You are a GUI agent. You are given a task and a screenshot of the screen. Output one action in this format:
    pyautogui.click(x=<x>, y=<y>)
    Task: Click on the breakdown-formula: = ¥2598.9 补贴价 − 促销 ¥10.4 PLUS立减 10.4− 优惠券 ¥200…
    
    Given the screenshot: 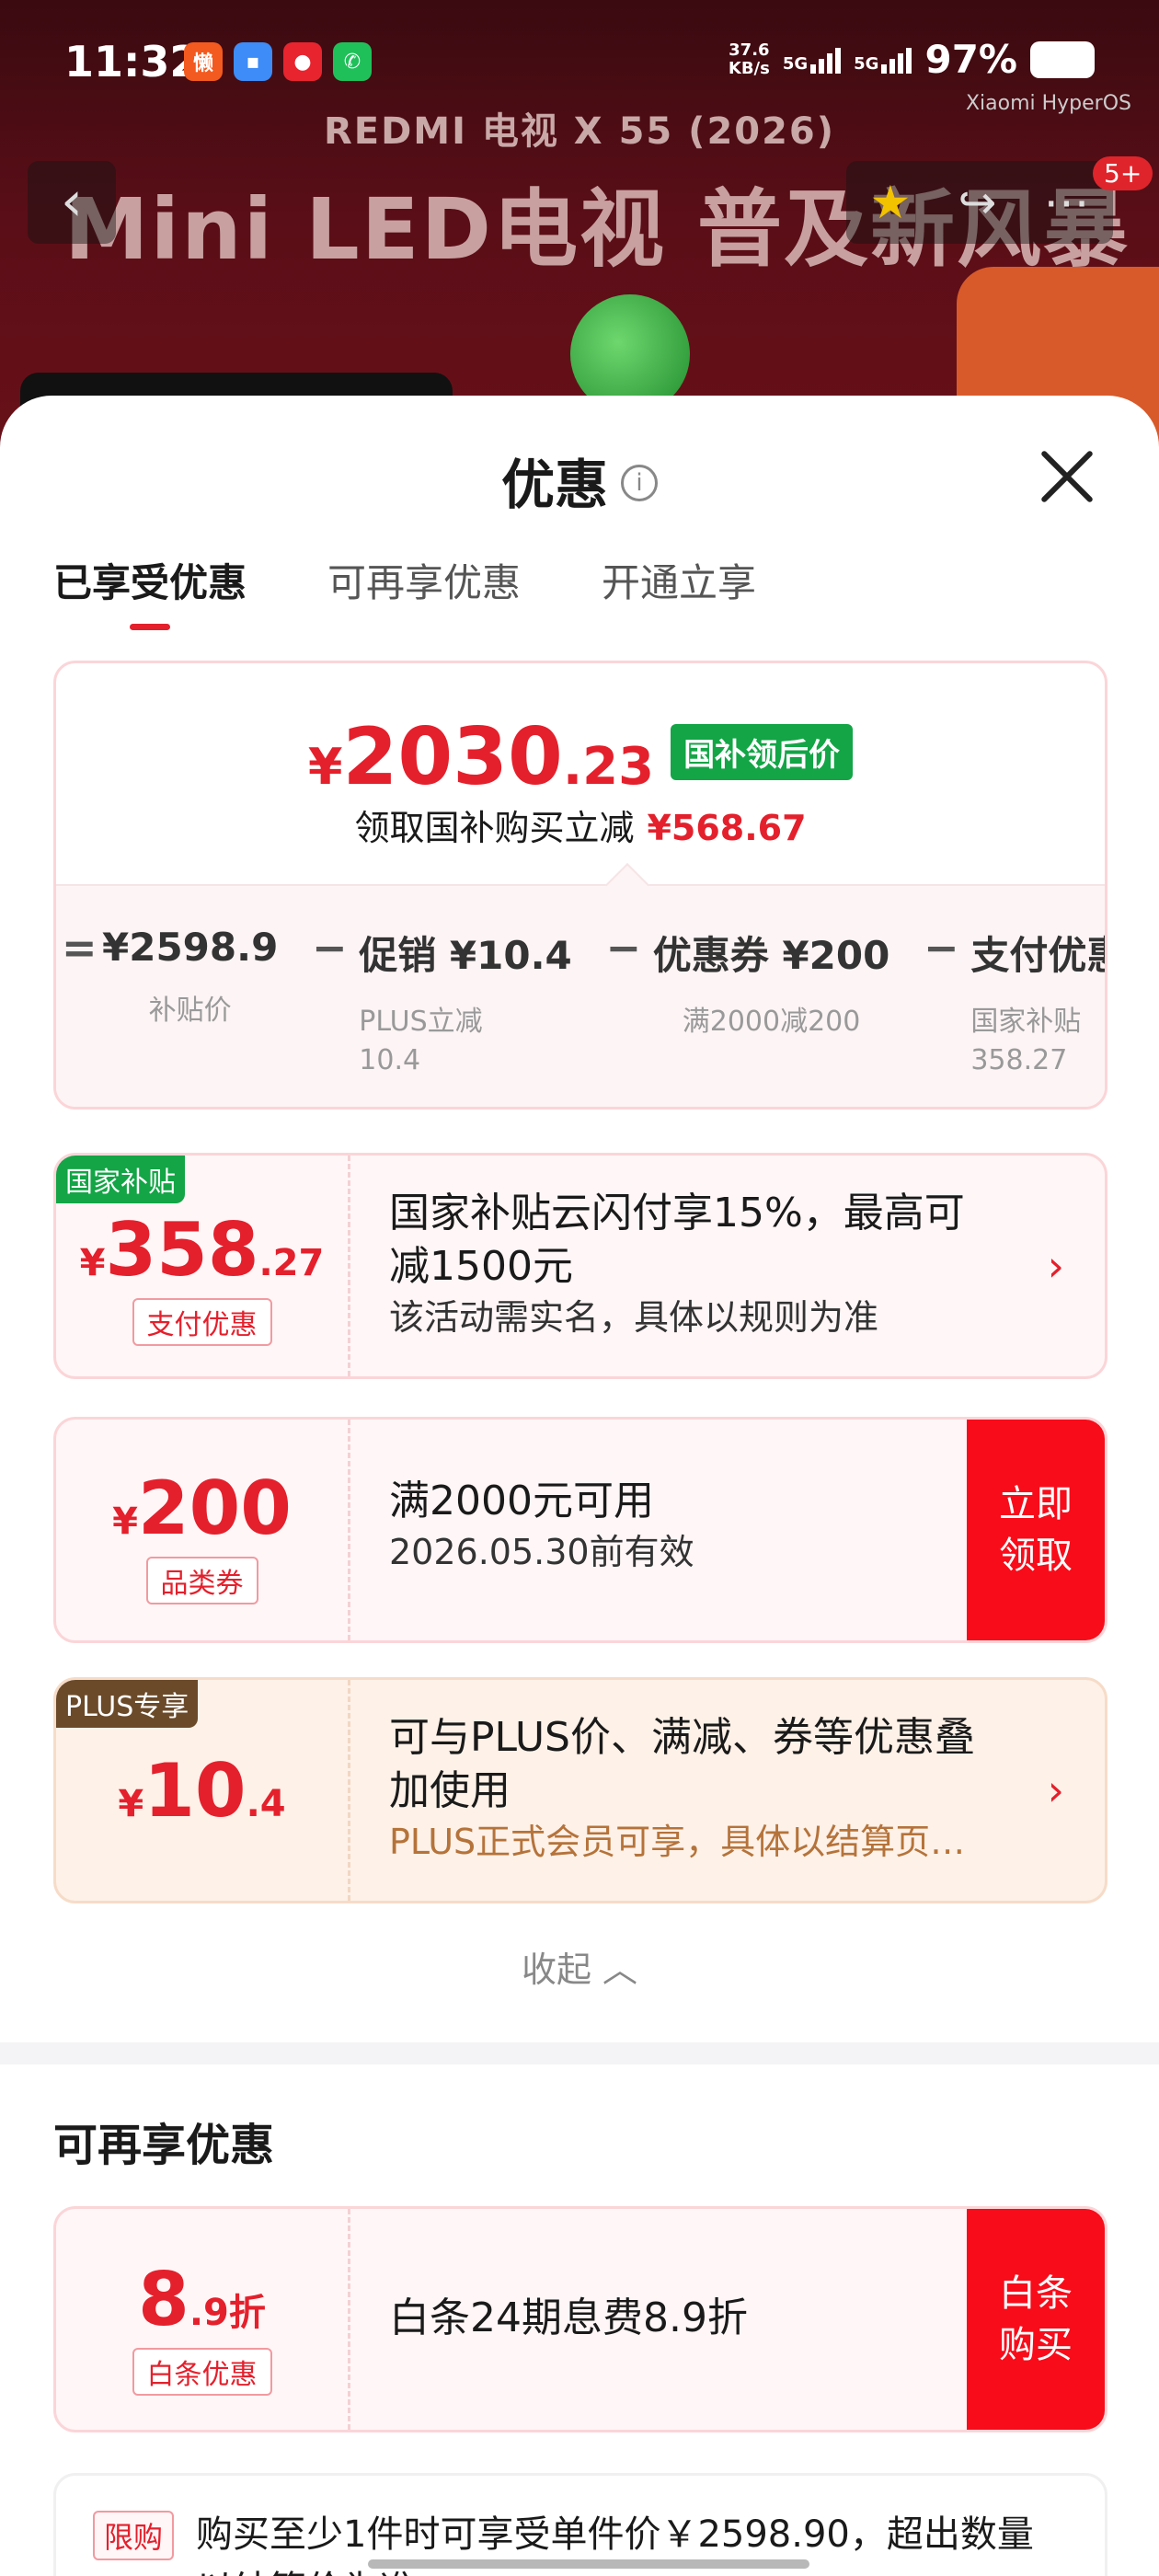 What is the action you would take?
    pyautogui.click(x=580, y=983)
    